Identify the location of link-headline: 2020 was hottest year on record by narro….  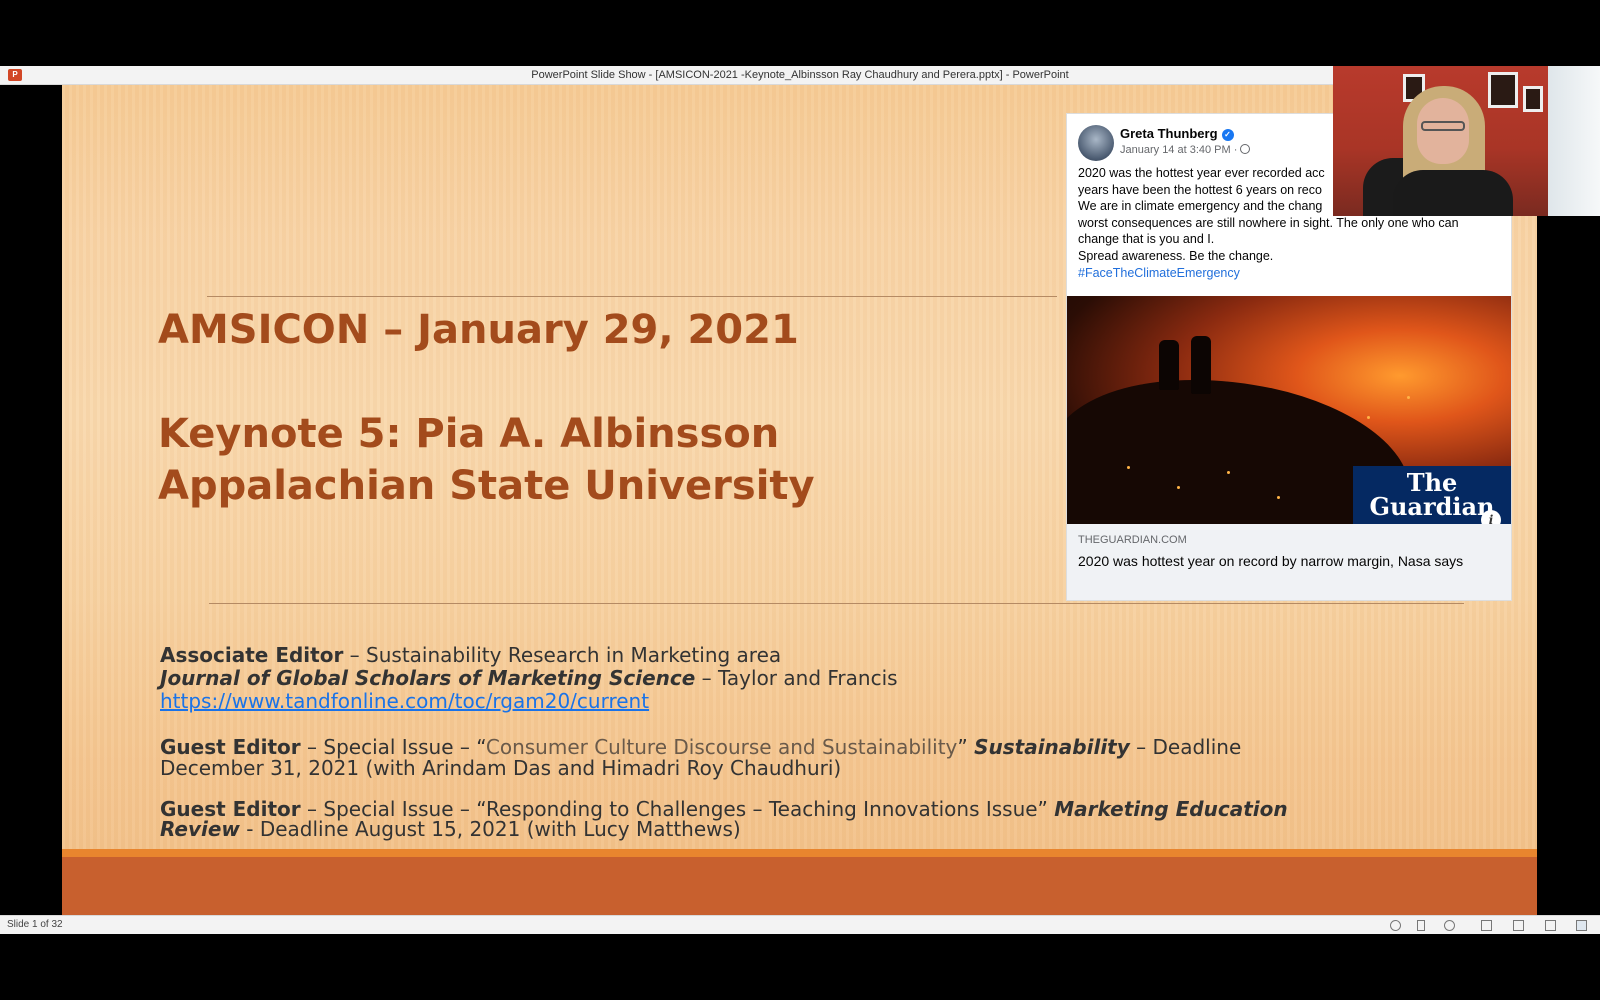
(1271, 561).